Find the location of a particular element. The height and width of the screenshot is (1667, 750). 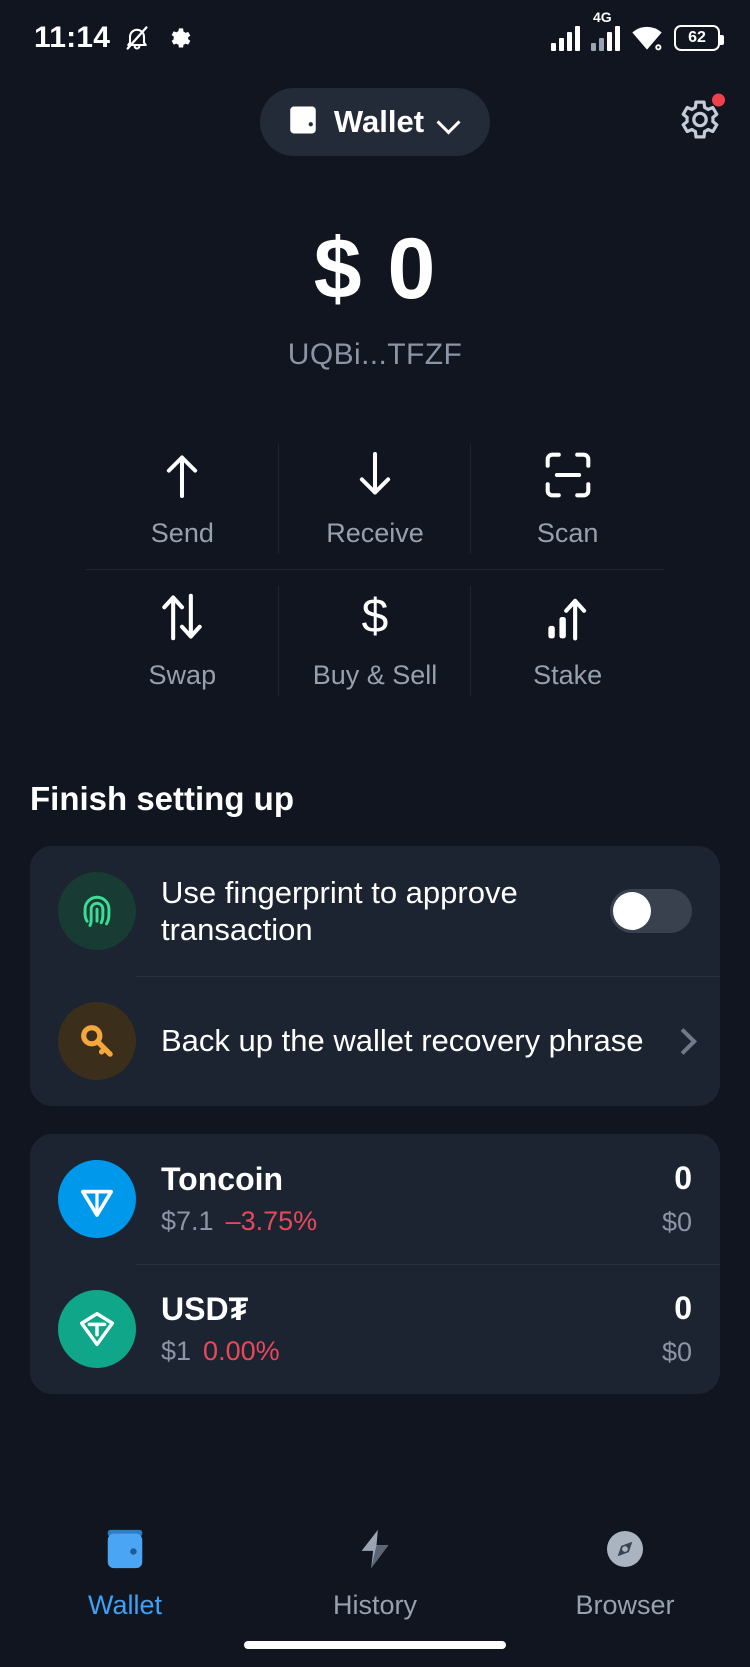

balance-block: $ 0 UQBi...TFZF is located at coordinates (375, 299).